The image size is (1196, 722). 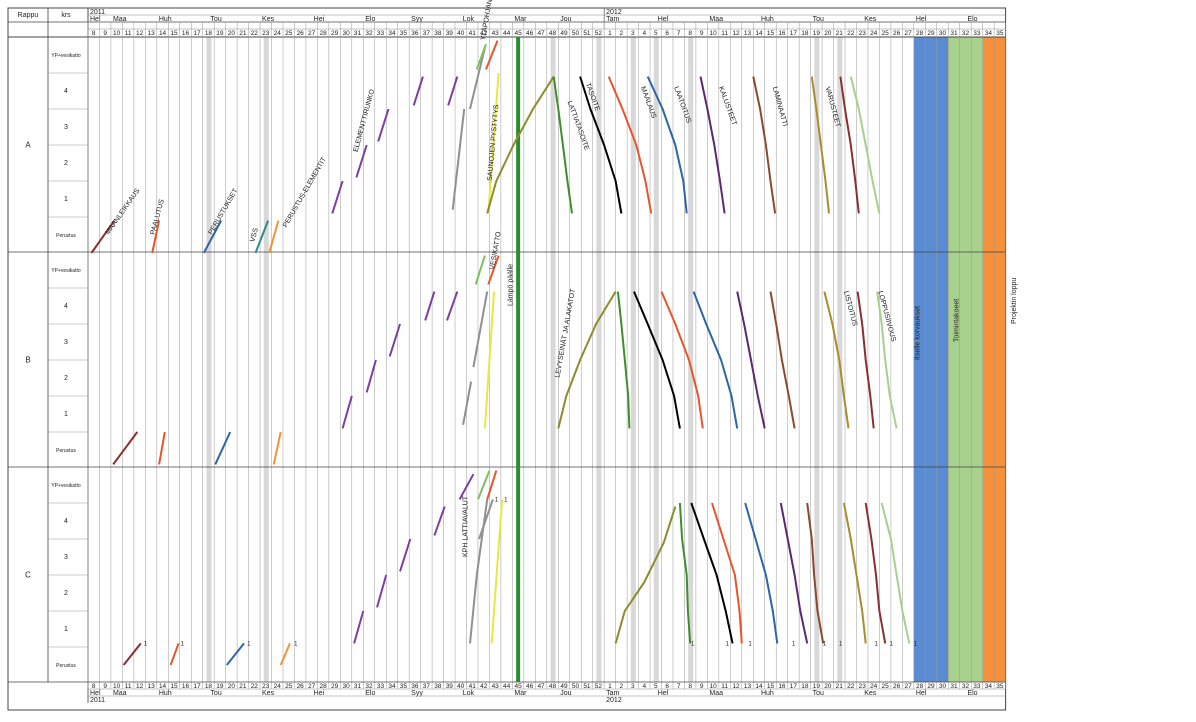 I want to click on section-label: C, so click(x=28, y=575).